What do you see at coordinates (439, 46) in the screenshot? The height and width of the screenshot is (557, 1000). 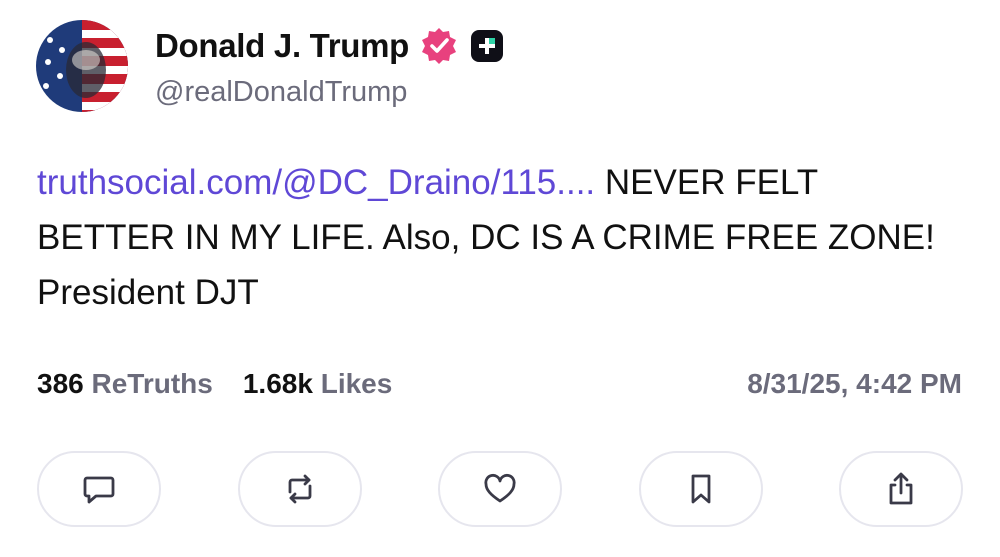 I see `verified-badge-icon` at bounding box center [439, 46].